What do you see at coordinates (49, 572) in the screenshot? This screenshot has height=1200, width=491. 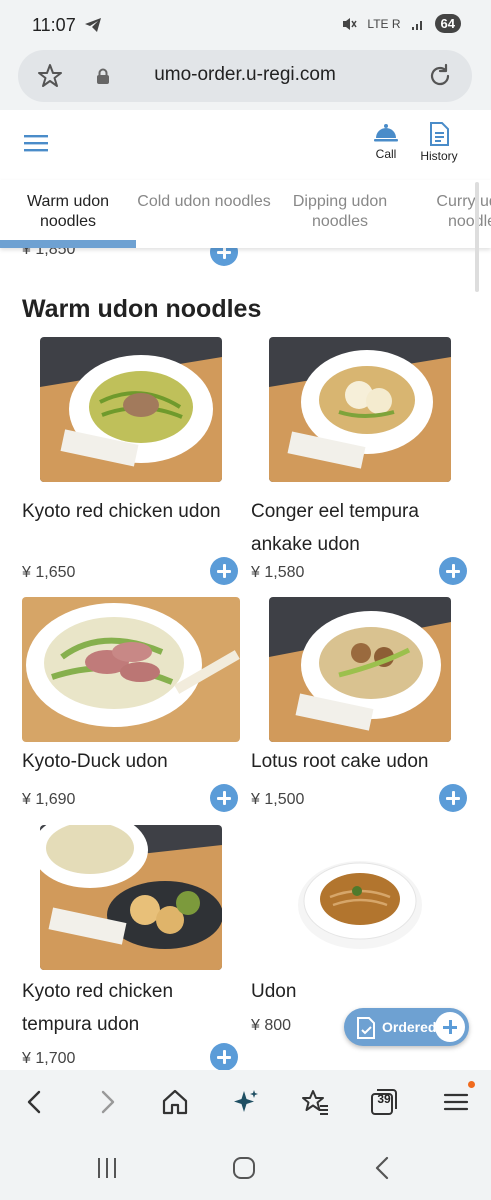 I see `item-price: ¥ 1,650` at bounding box center [49, 572].